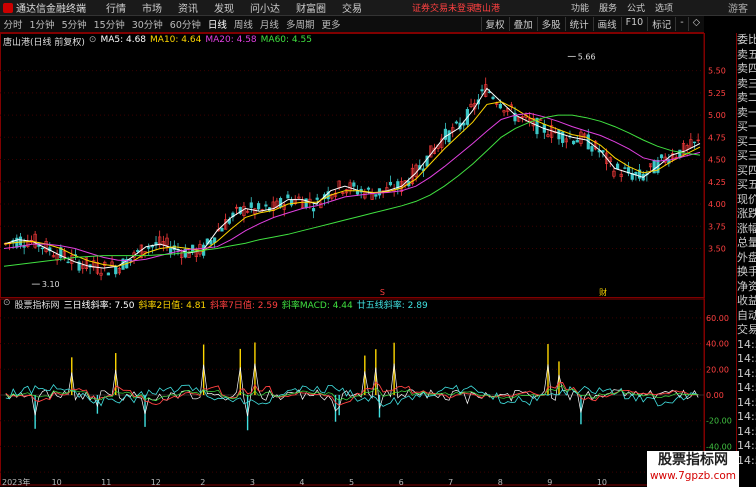 The width and height of the screenshot is (756, 487). What do you see at coordinates (746, 83) in the screenshot?
I see `side-panel-label: 卖三` at bounding box center [746, 83].